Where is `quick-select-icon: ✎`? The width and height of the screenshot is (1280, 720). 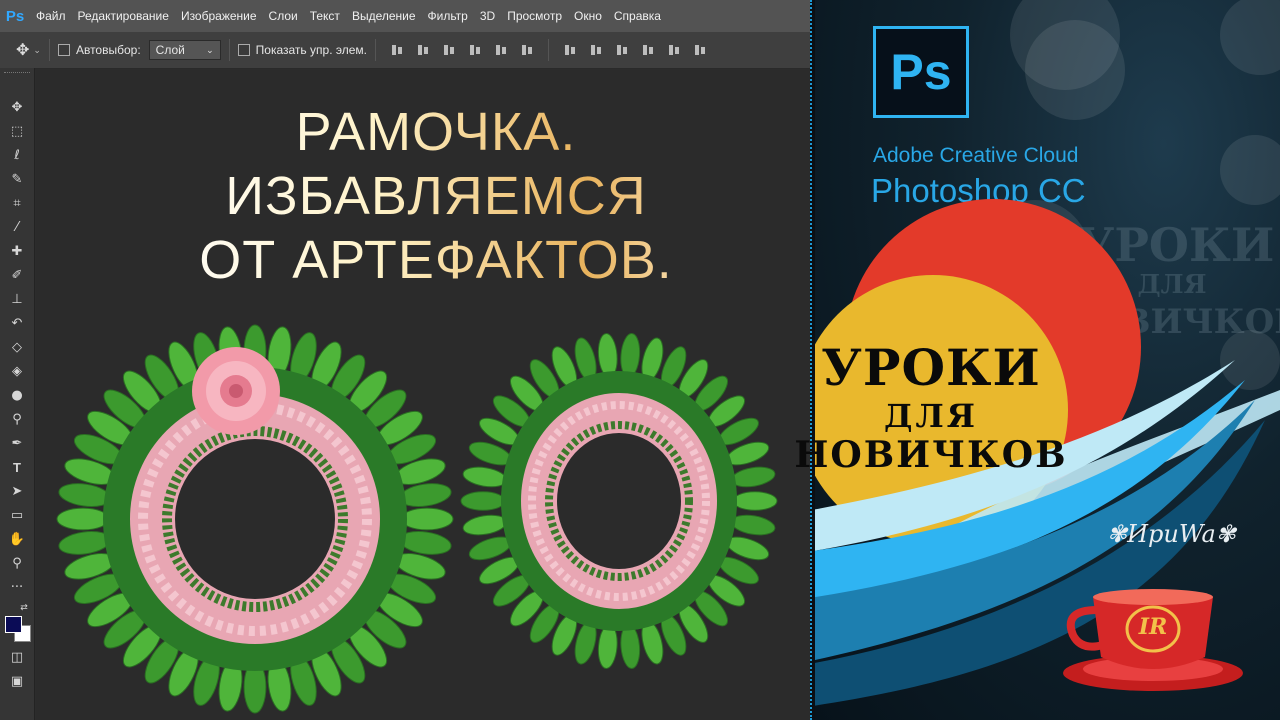
quick-select-icon: ✎ is located at coordinates (17, 180).